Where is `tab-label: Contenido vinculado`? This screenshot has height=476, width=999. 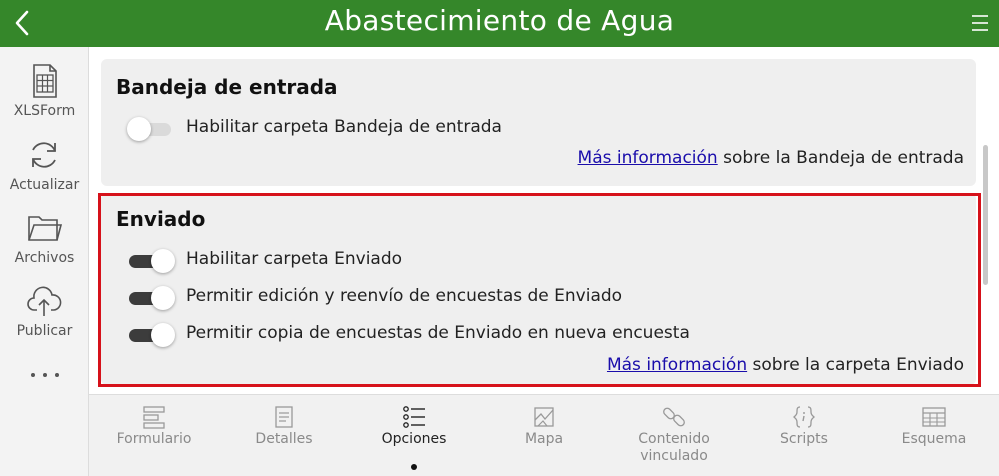
tab-label: Contenido vinculado is located at coordinates (674, 447).